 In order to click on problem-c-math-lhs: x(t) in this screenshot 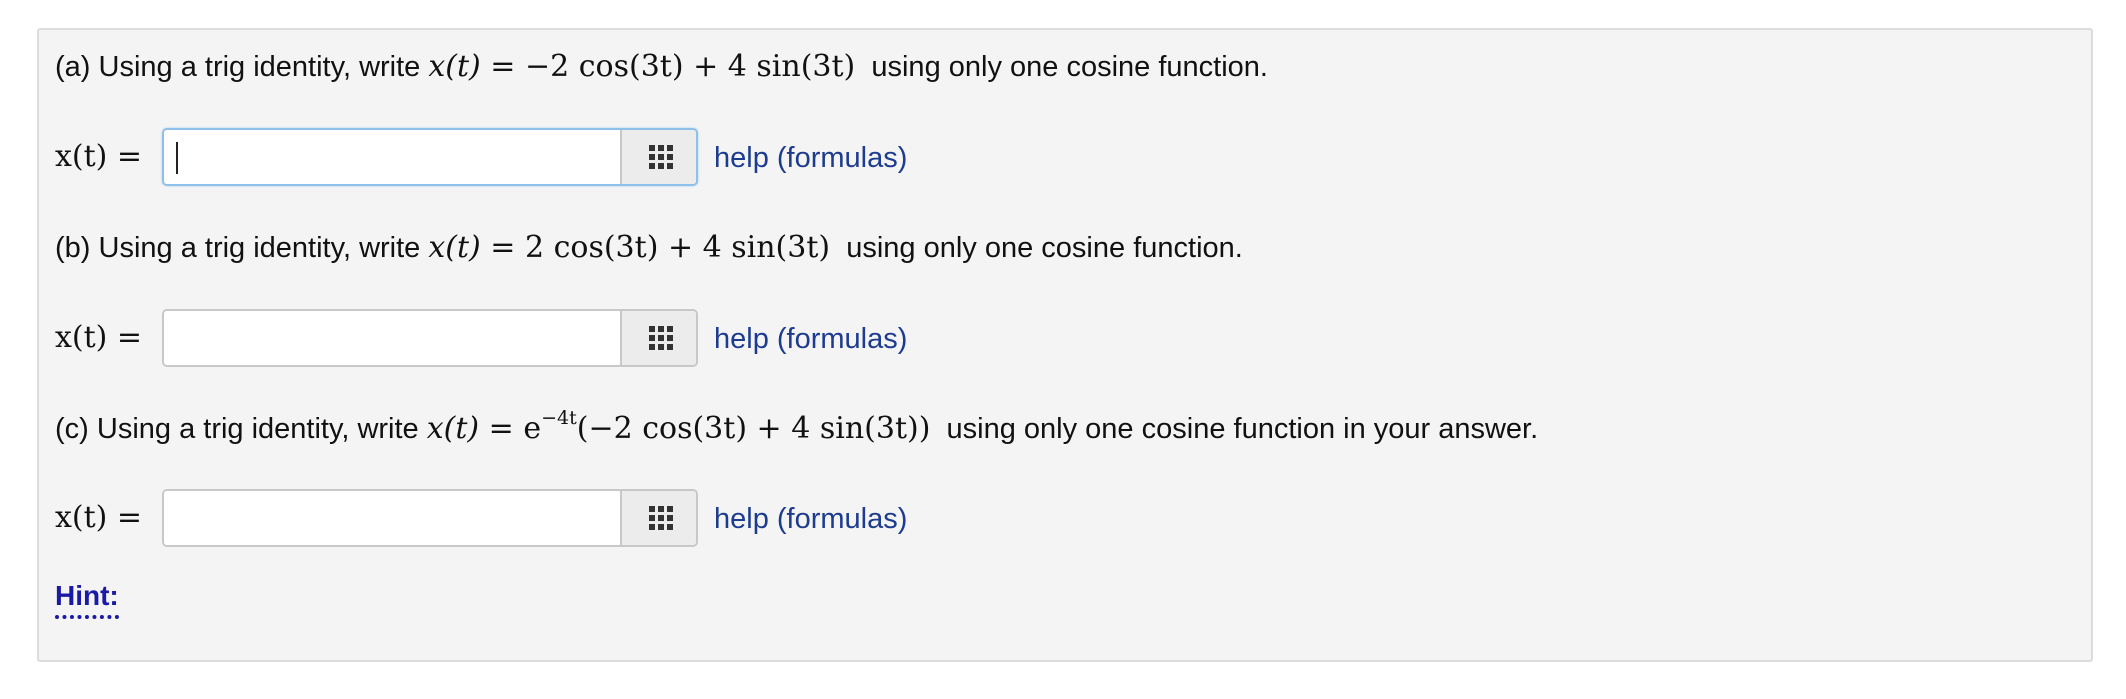, I will do `click(453, 428)`.